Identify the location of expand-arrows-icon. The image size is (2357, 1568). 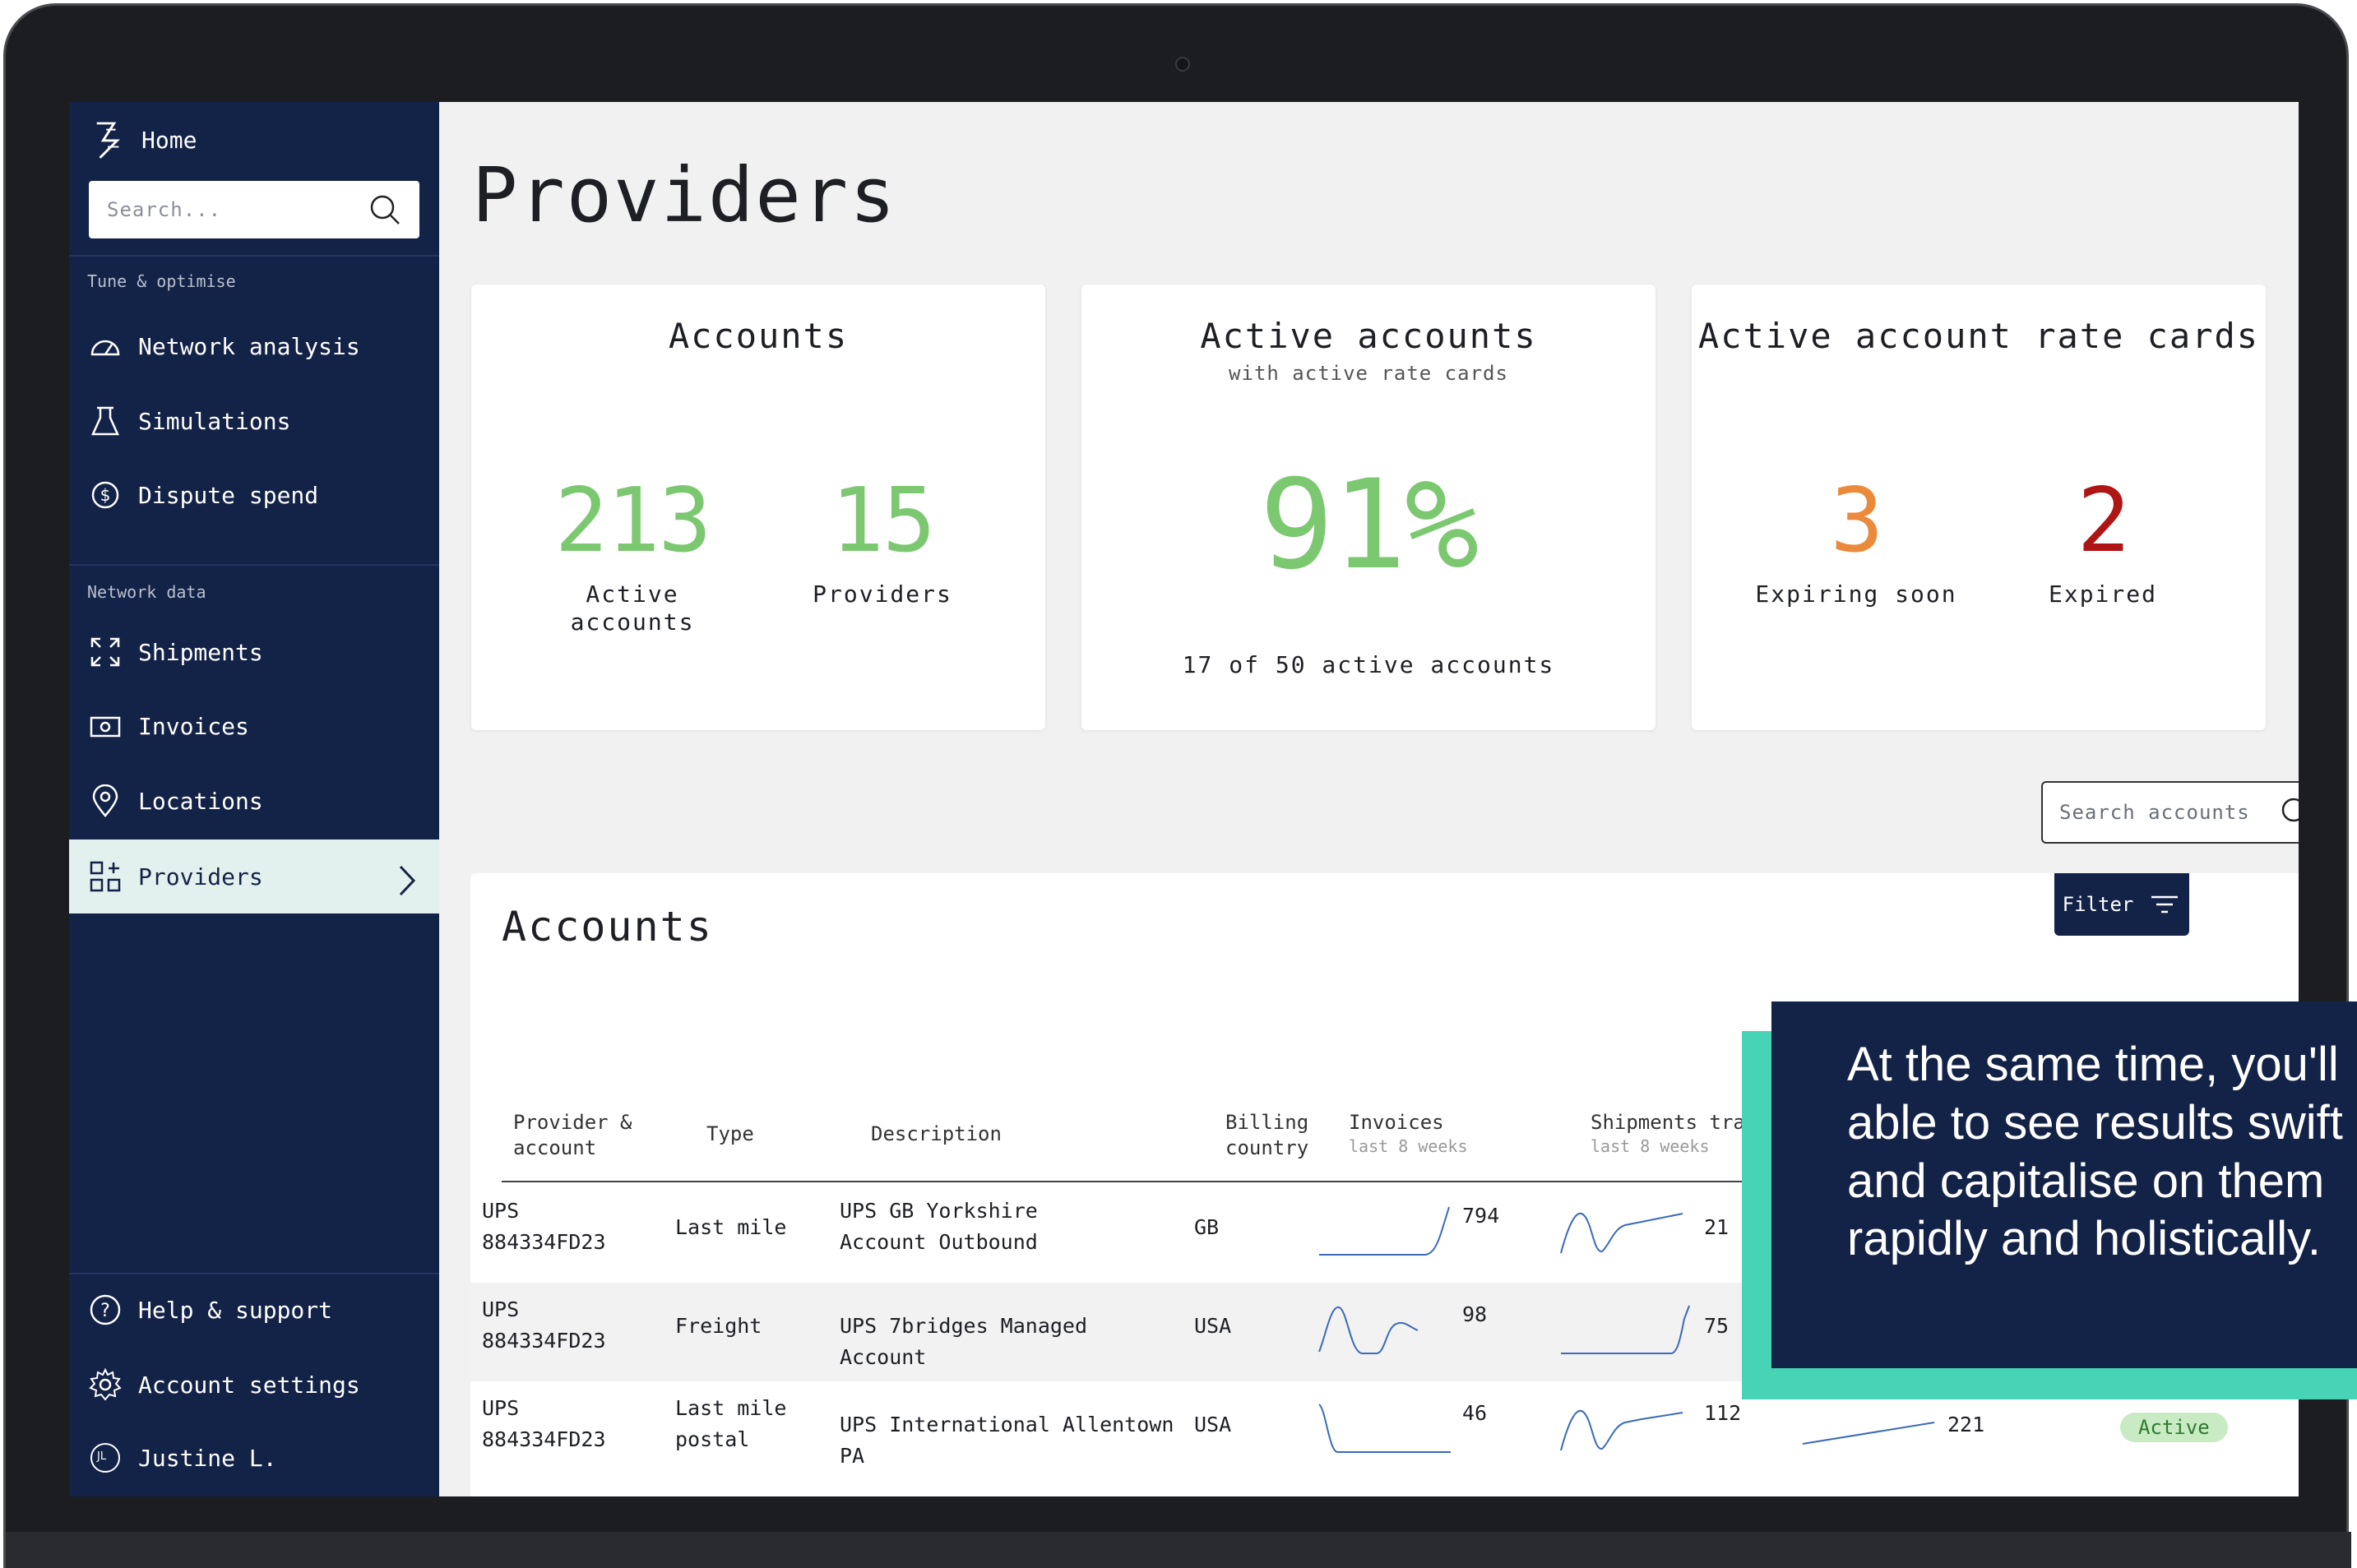
(105, 652).